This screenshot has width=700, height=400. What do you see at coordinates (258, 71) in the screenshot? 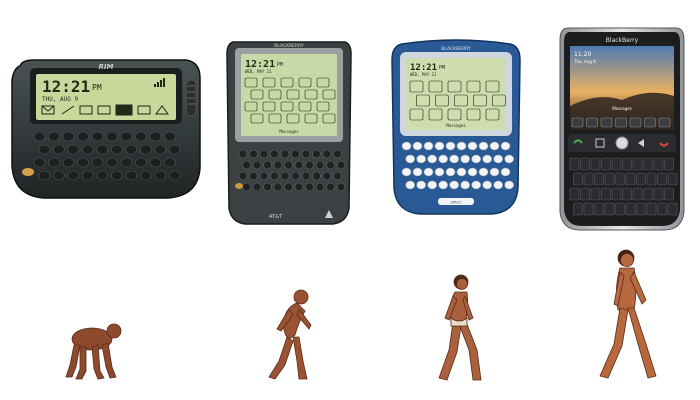
I see `bb2-screen-date: WED, MAY 21` at bounding box center [258, 71].